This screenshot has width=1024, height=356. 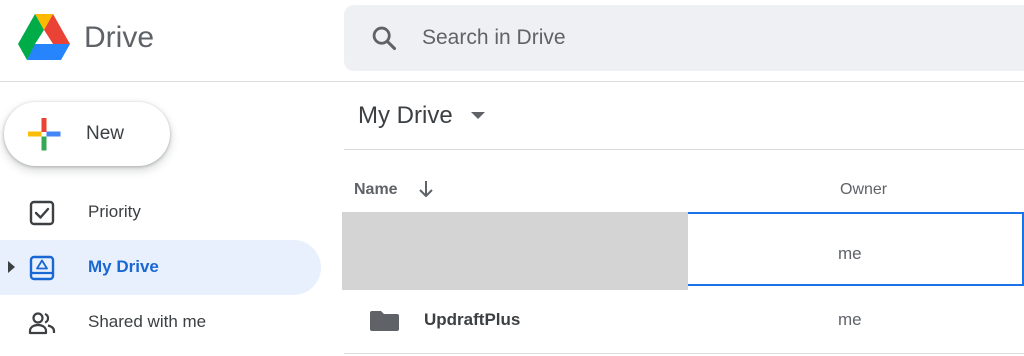 What do you see at coordinates (384, 321) in the screenshot?
I see `folder-icon` at bounding box center [384, 321].